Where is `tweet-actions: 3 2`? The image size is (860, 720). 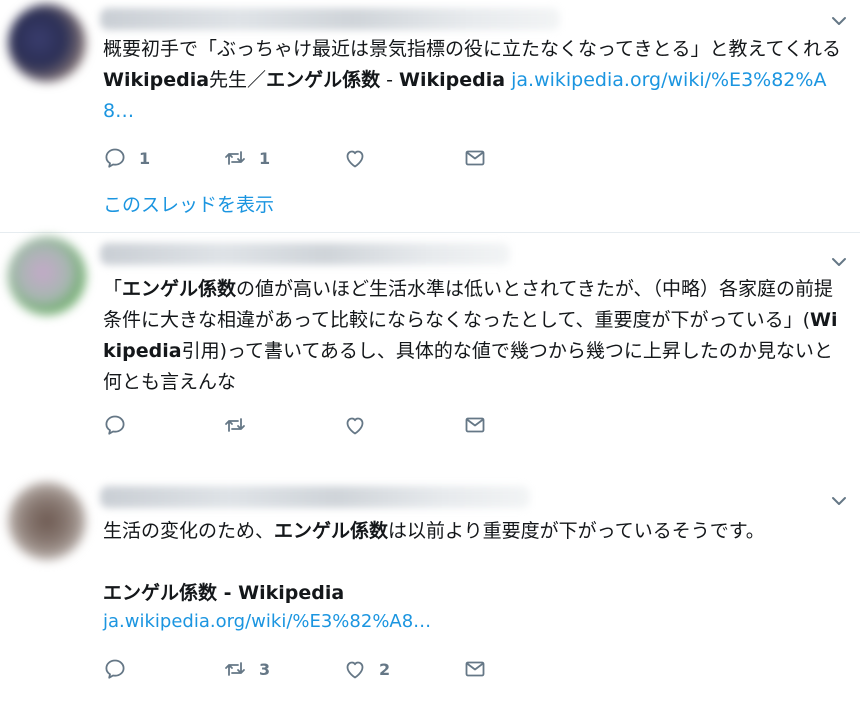
tweet-actions: 3 2 is located at coordinates (363, 669).